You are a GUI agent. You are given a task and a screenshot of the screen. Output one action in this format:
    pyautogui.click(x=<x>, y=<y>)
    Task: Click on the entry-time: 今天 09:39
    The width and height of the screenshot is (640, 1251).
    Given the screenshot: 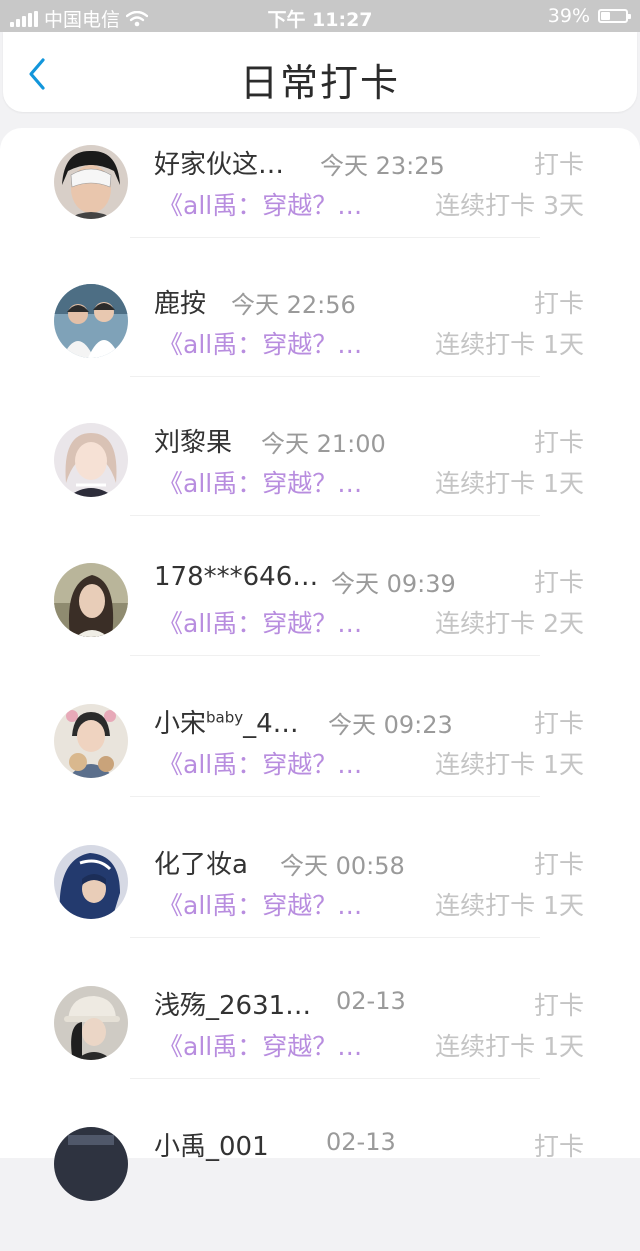 What is the action you would take?
    pyautogui.click(x=393, y=584)
    